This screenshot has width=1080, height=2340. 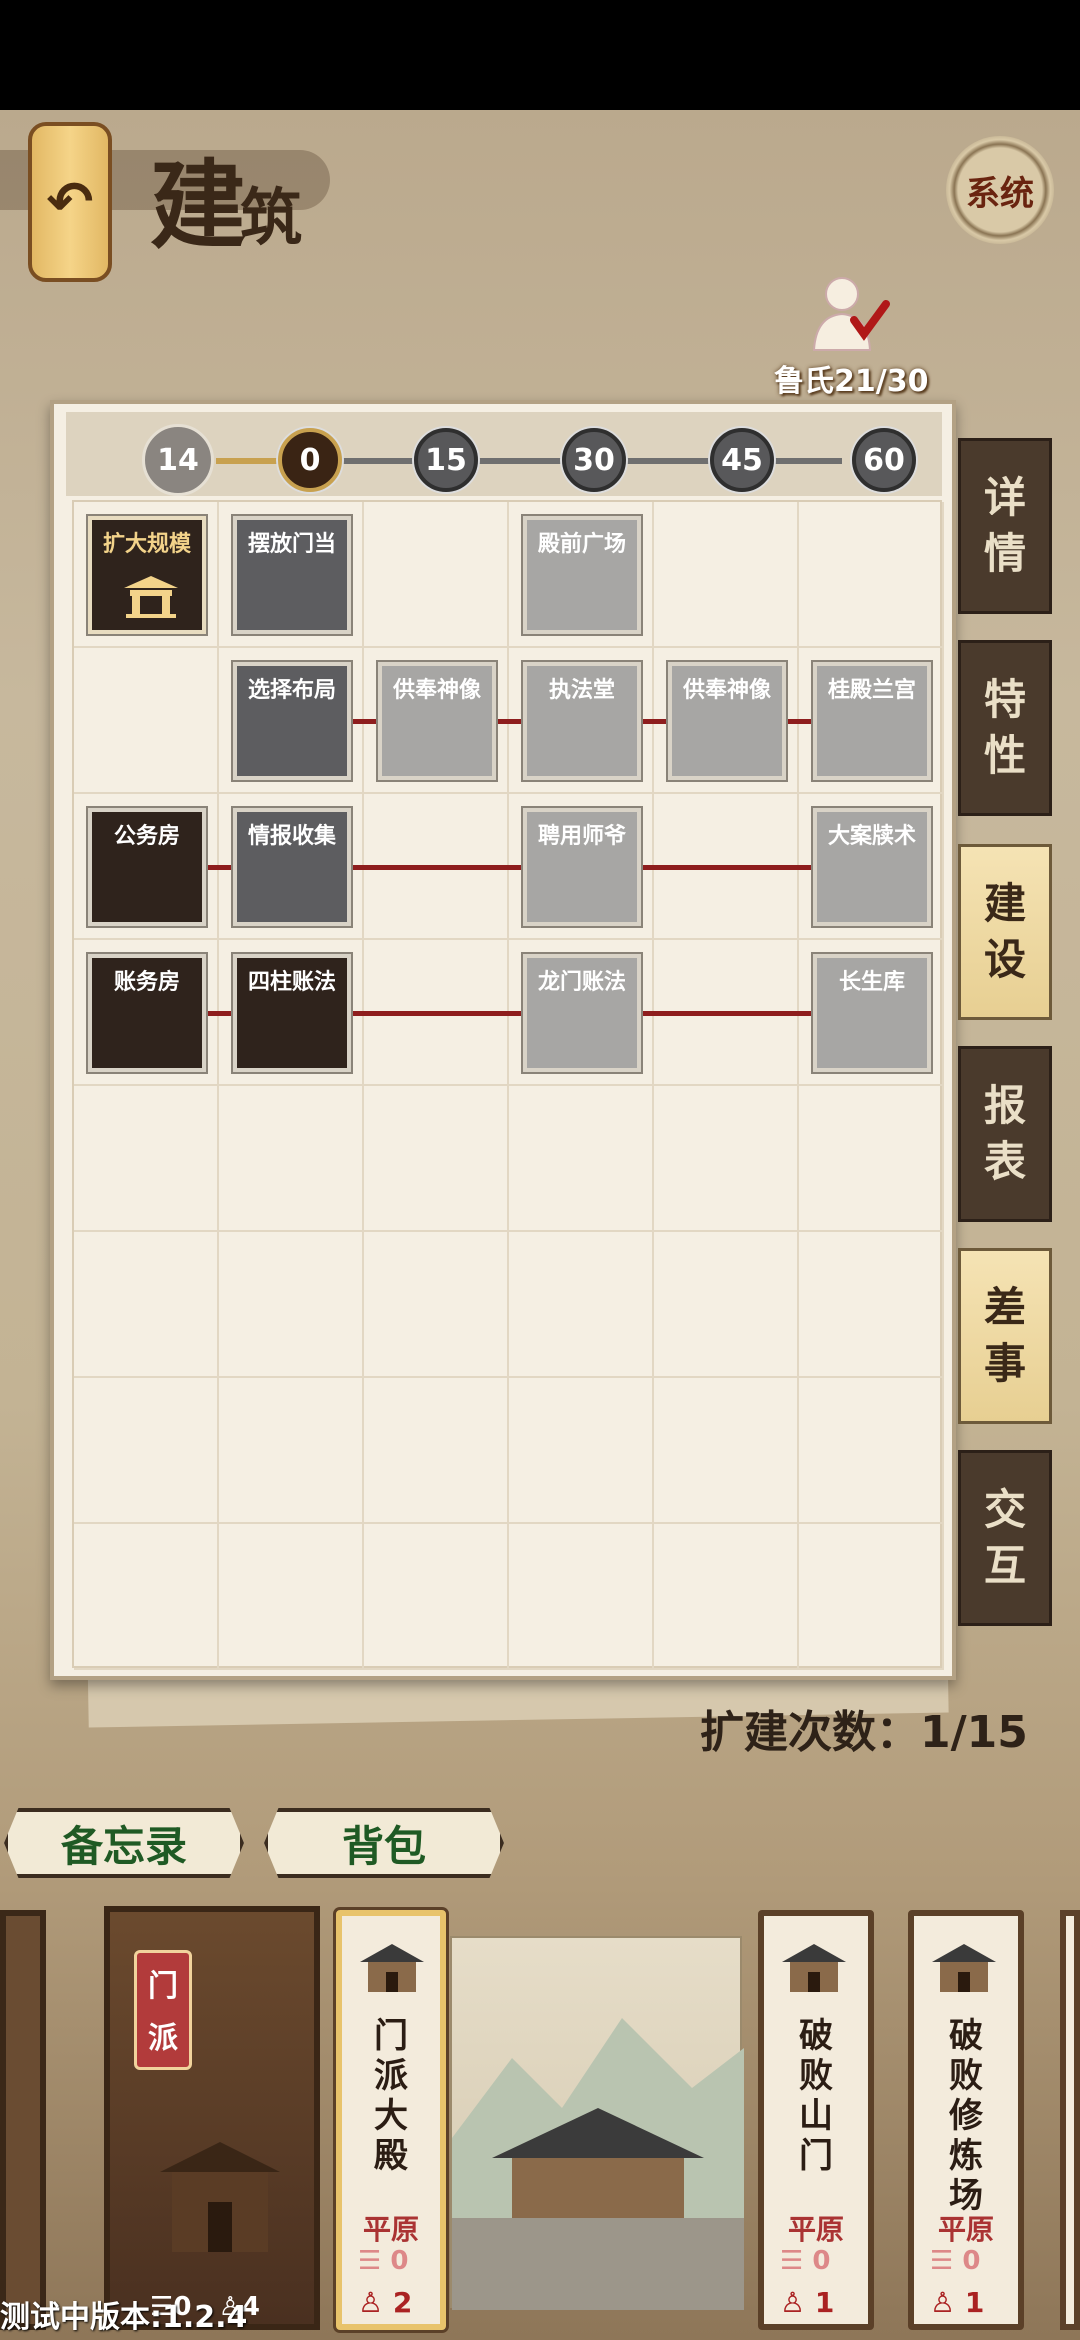 I want to click on building-tile: 扩大规模, so click(x=147, y=575).